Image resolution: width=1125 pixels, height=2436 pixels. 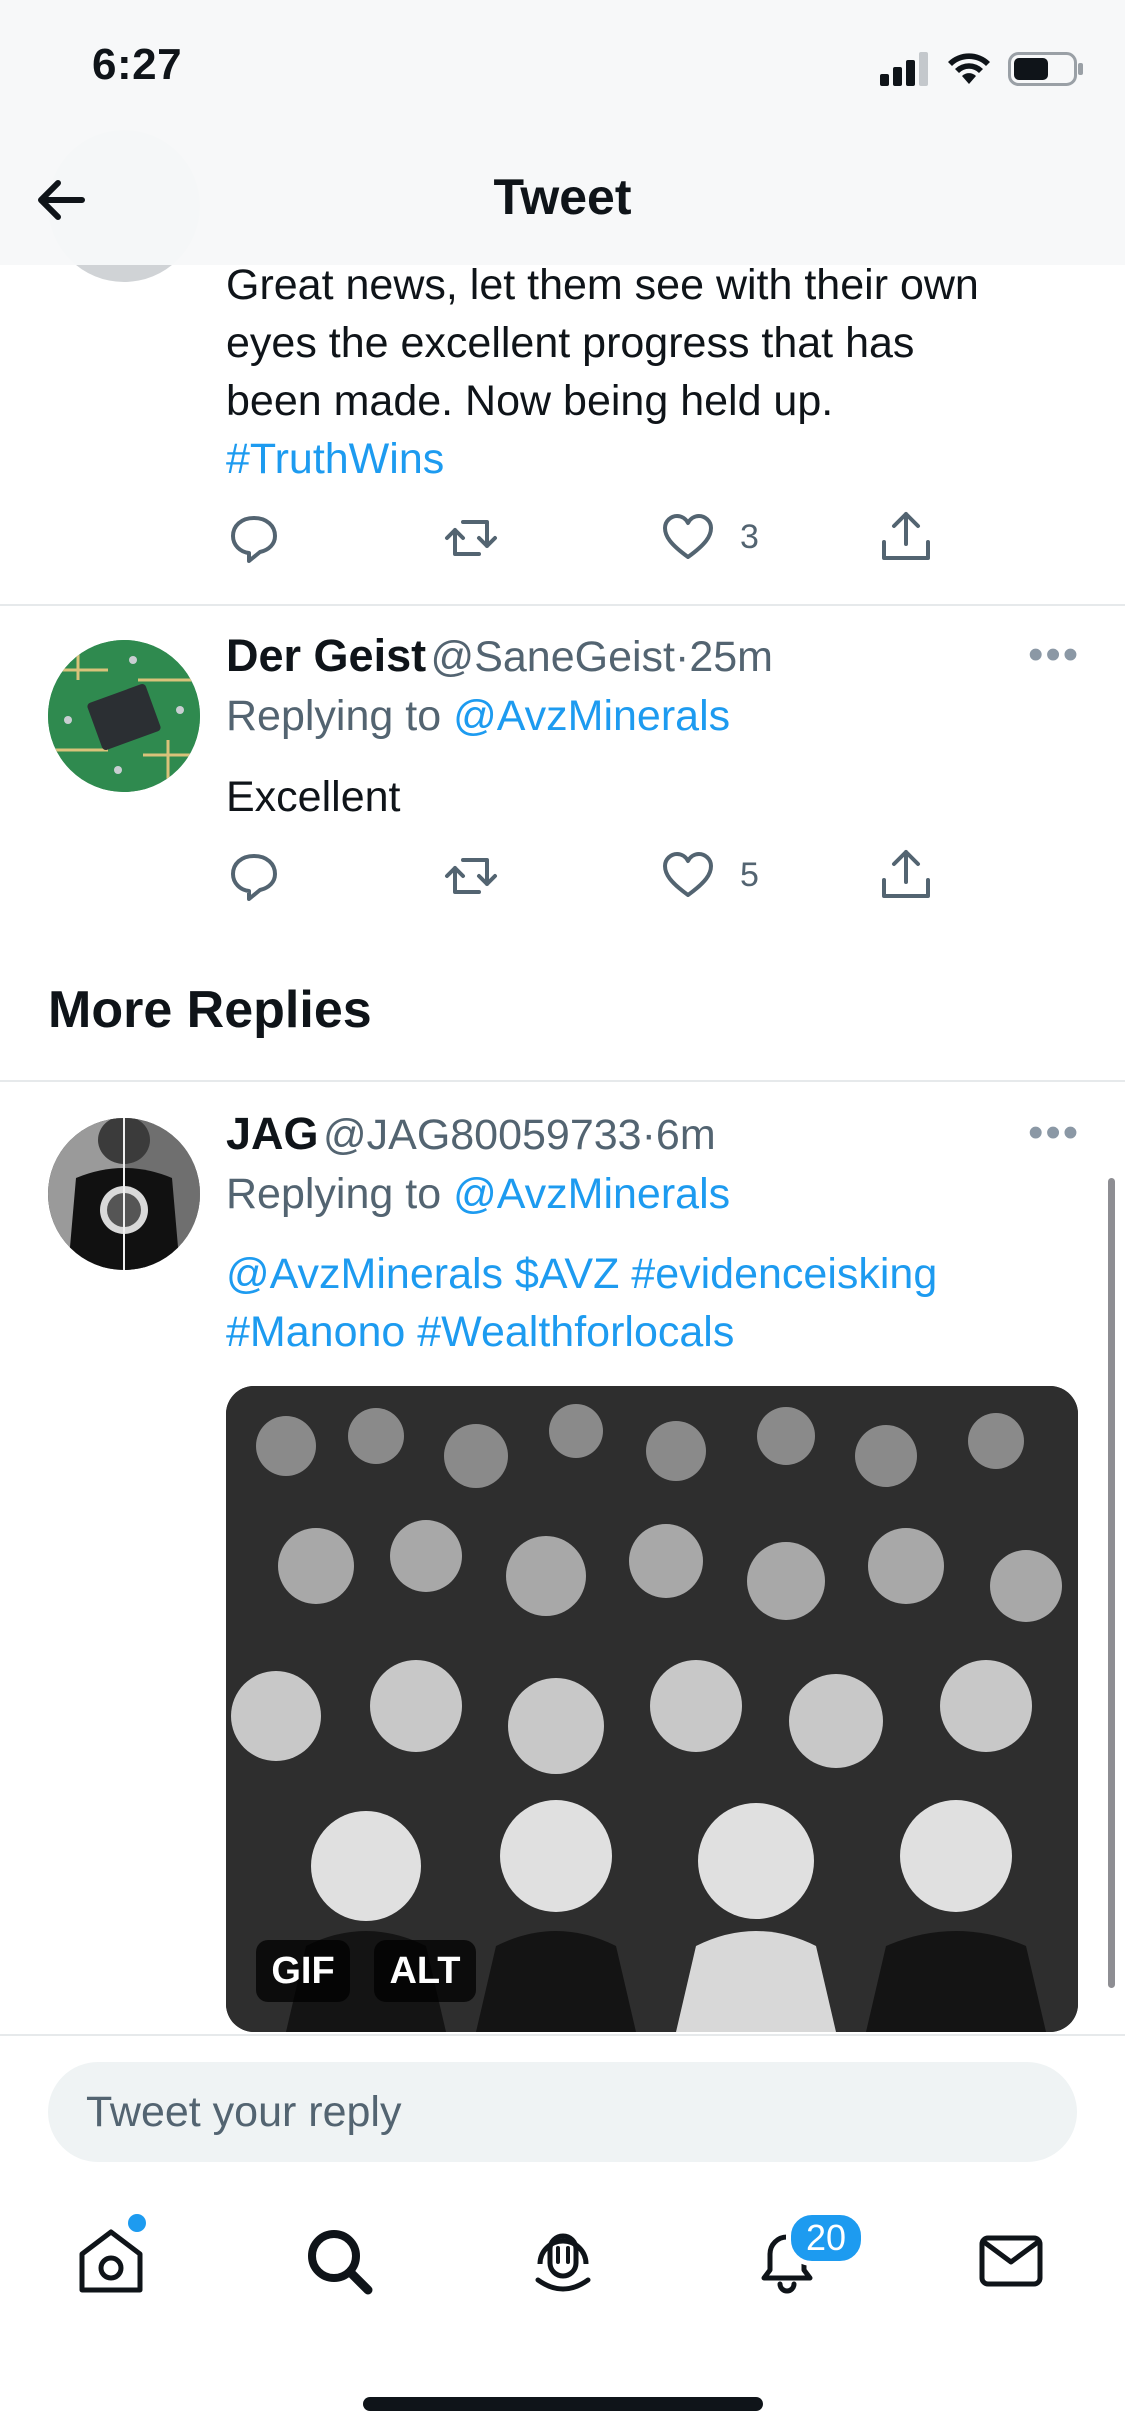 I want to click on hashtag-link: #TruthWins, so click(x=656, y=459).